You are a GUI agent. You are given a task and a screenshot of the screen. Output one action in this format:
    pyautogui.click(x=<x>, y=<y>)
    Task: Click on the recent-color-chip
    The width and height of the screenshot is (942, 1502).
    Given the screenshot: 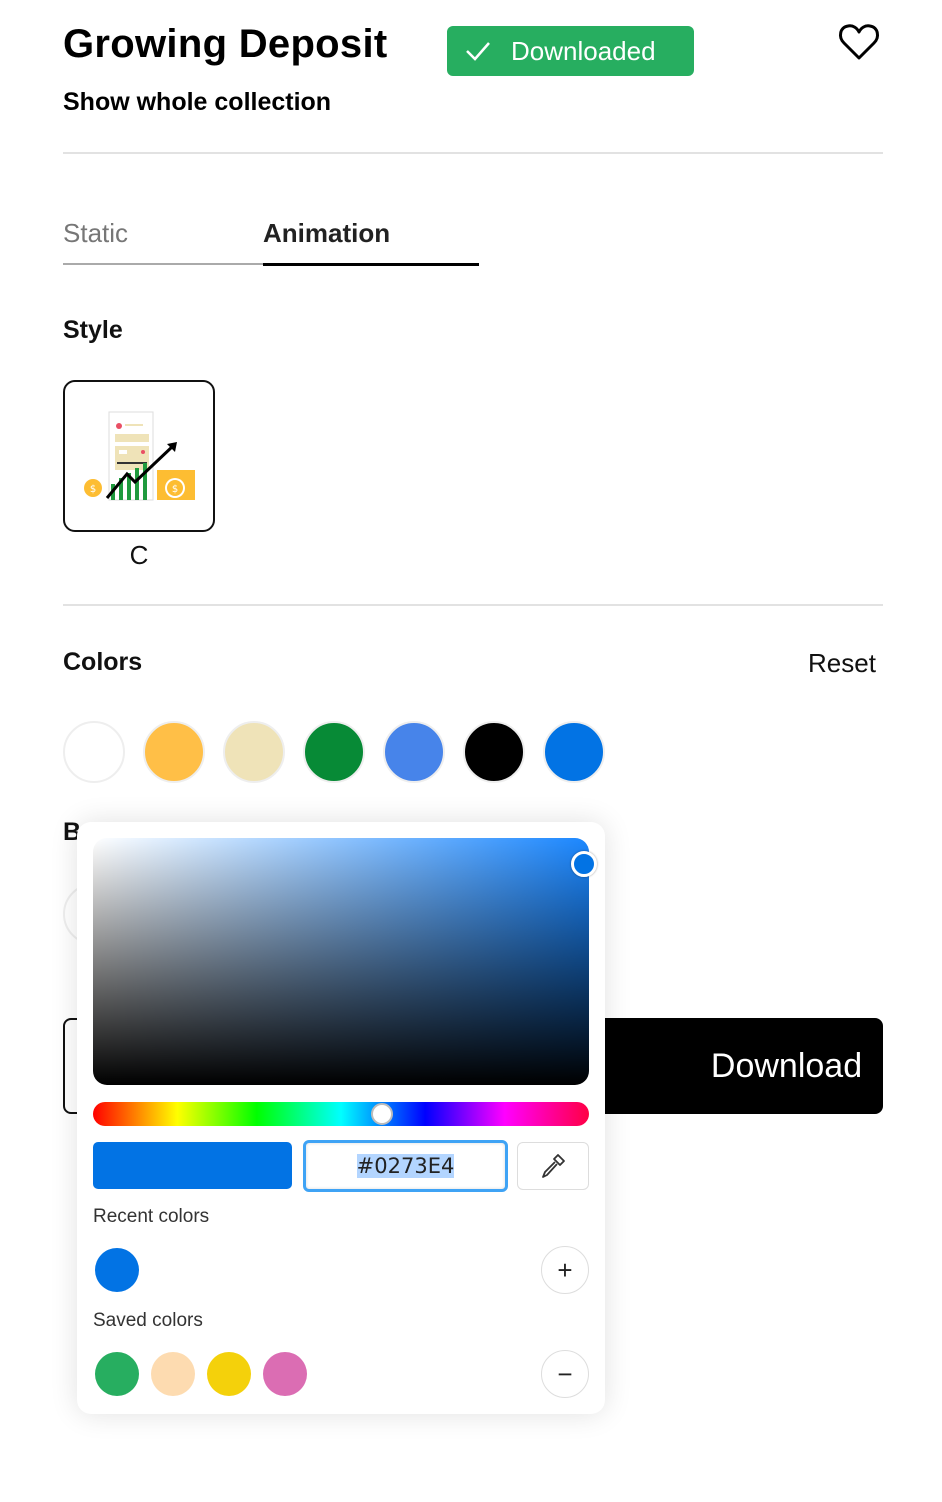 What is the action you would take?
    pyautogui.click(x=117, y=1270)
    